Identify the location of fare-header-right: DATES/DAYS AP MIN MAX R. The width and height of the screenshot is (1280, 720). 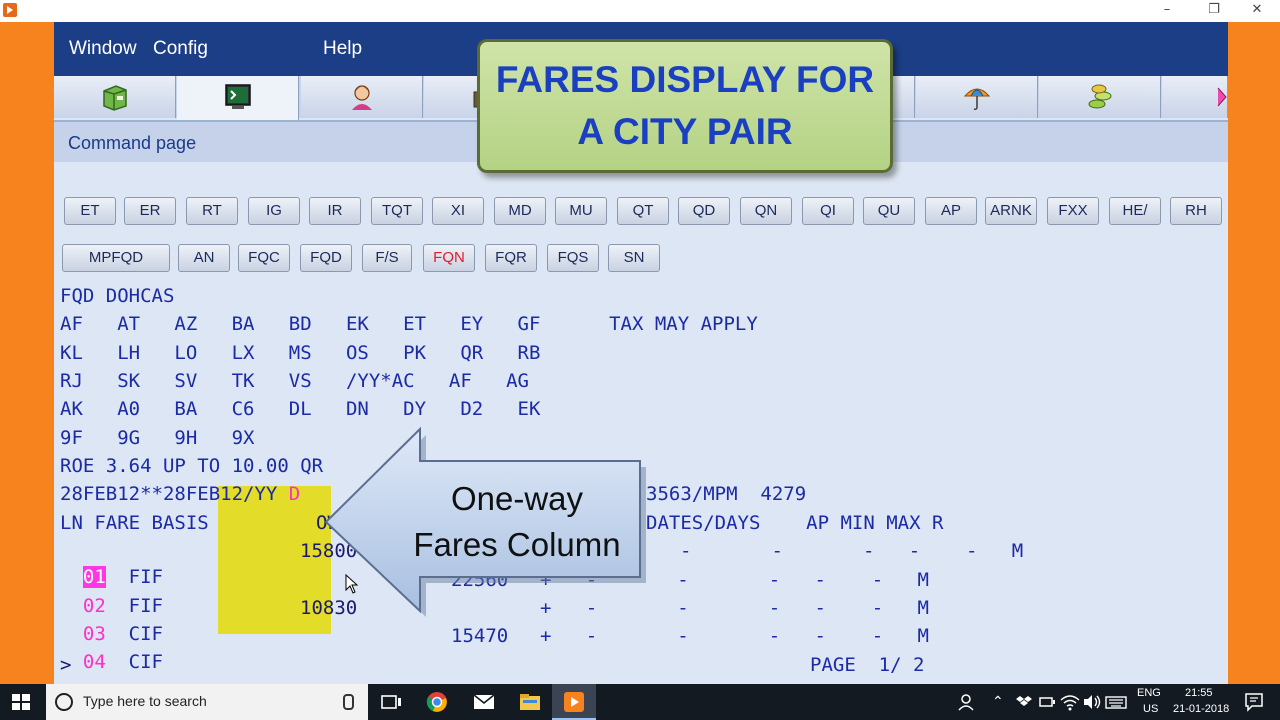
(795, 523).